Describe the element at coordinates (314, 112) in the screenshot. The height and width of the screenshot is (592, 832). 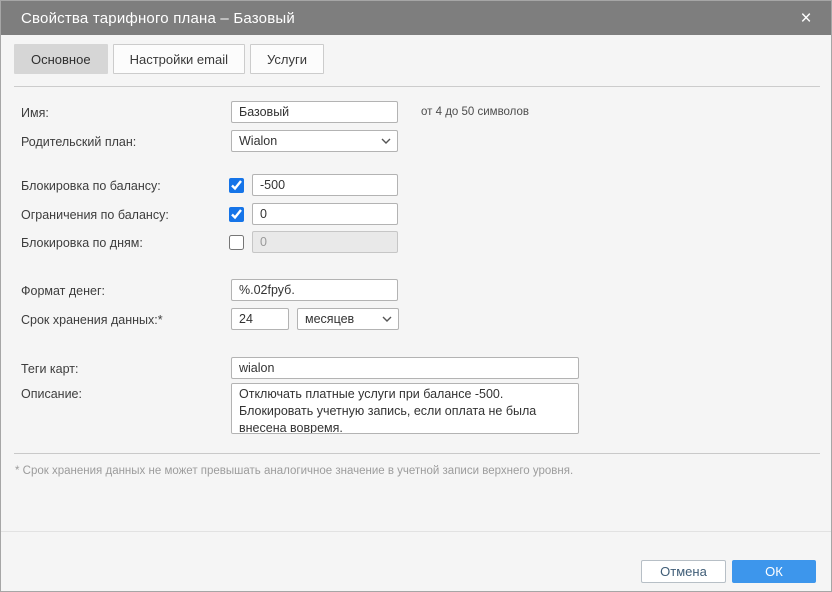
I see `name-input` at that location.